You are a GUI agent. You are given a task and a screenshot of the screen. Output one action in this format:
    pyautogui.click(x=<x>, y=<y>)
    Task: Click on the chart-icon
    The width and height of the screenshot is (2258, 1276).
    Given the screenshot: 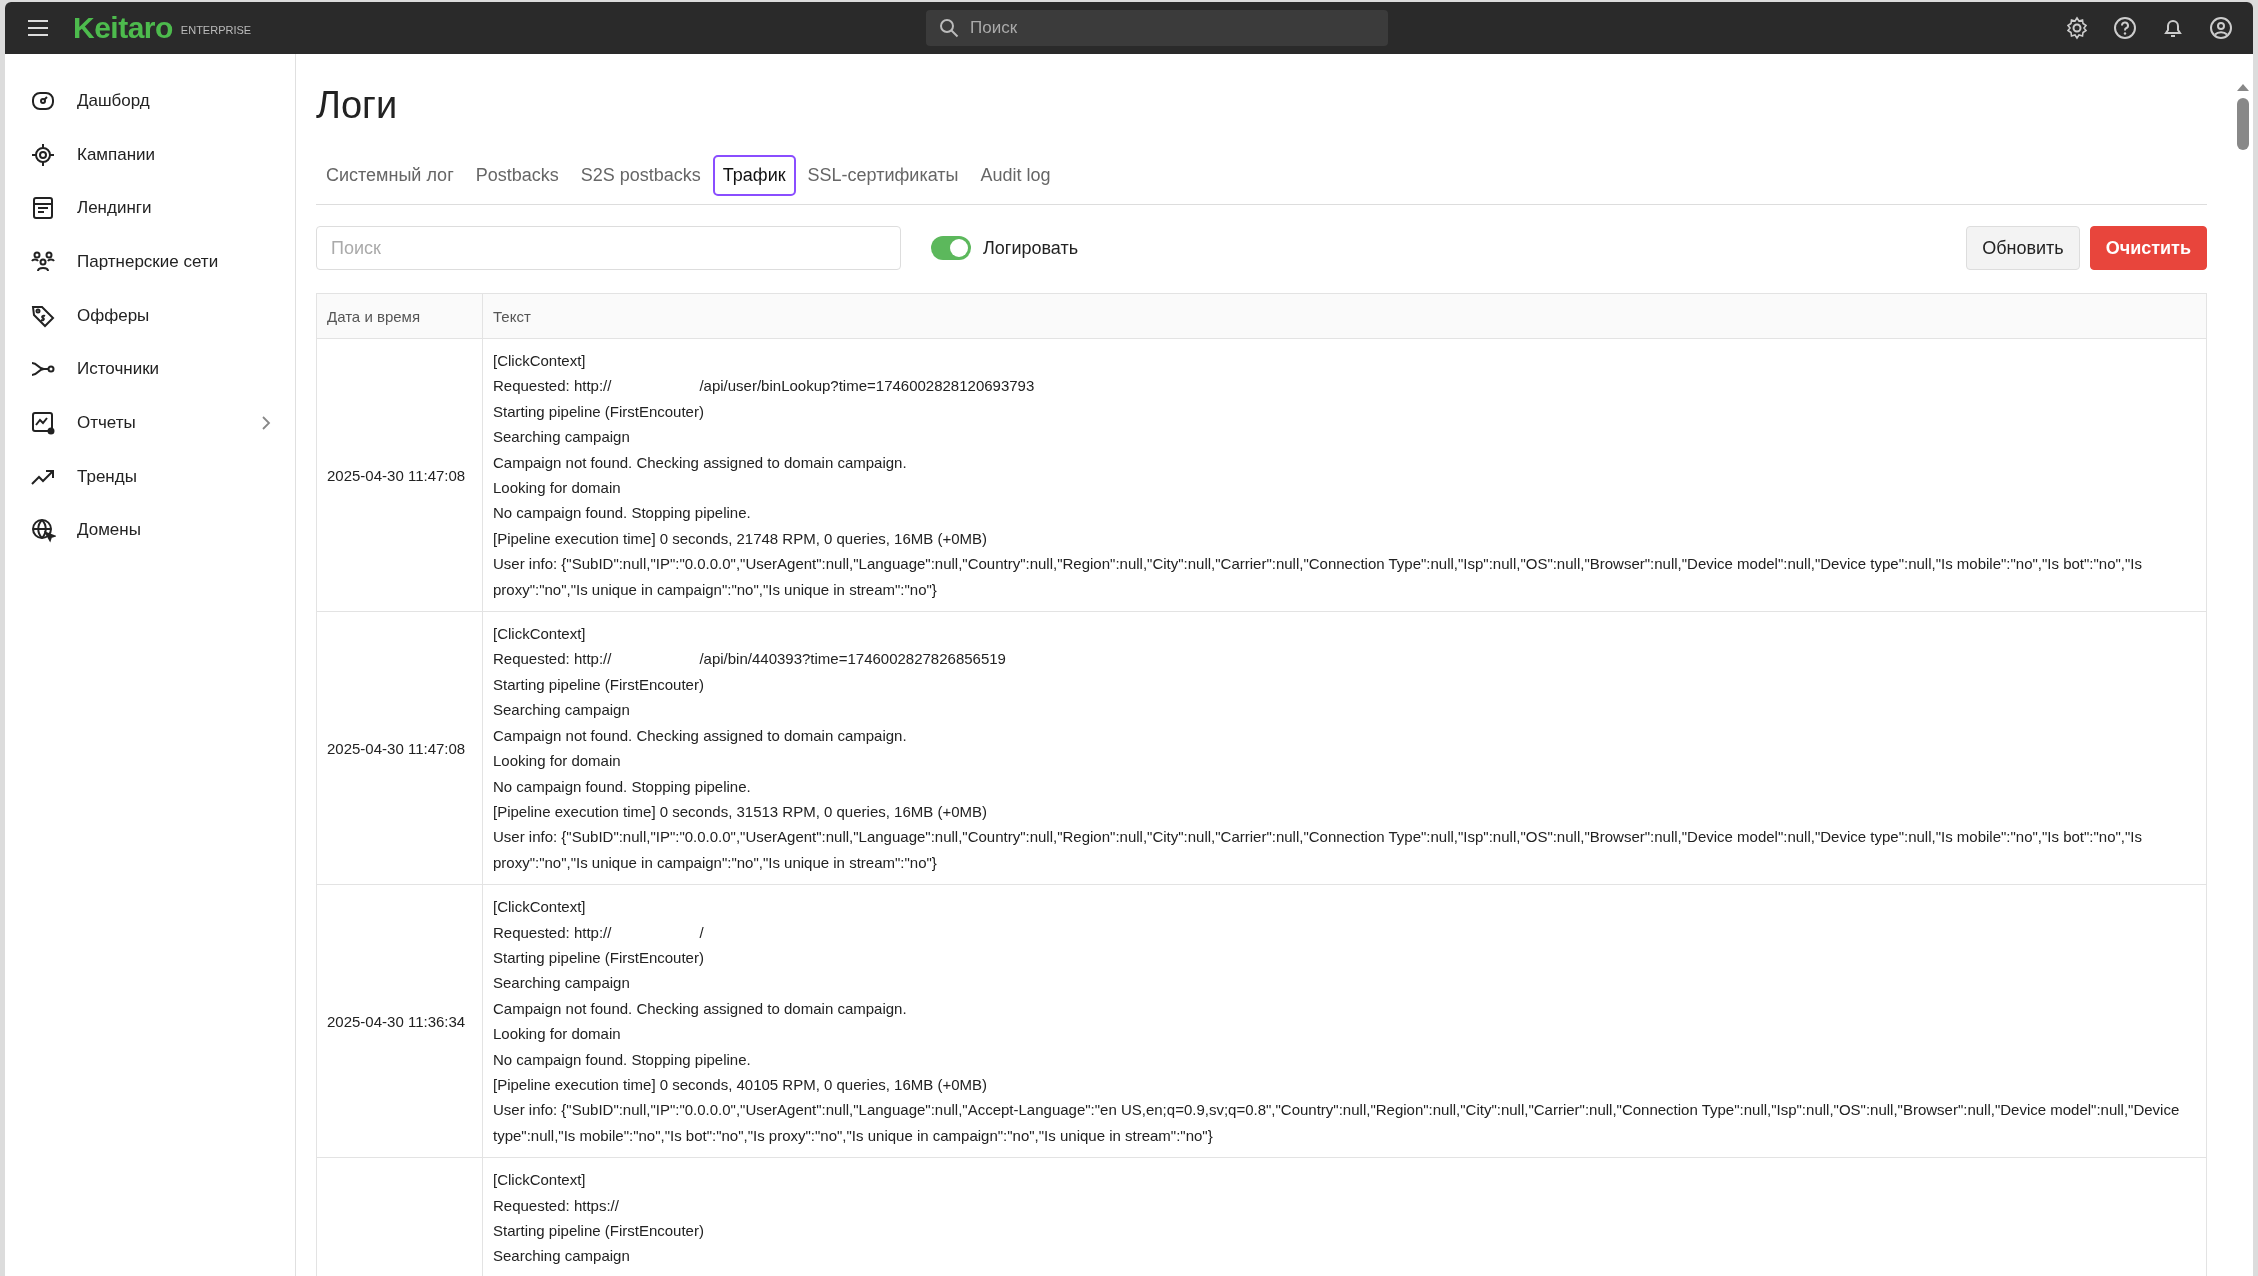 What is the action you would take?
    pyautogui.click(x=43, y=422)
    